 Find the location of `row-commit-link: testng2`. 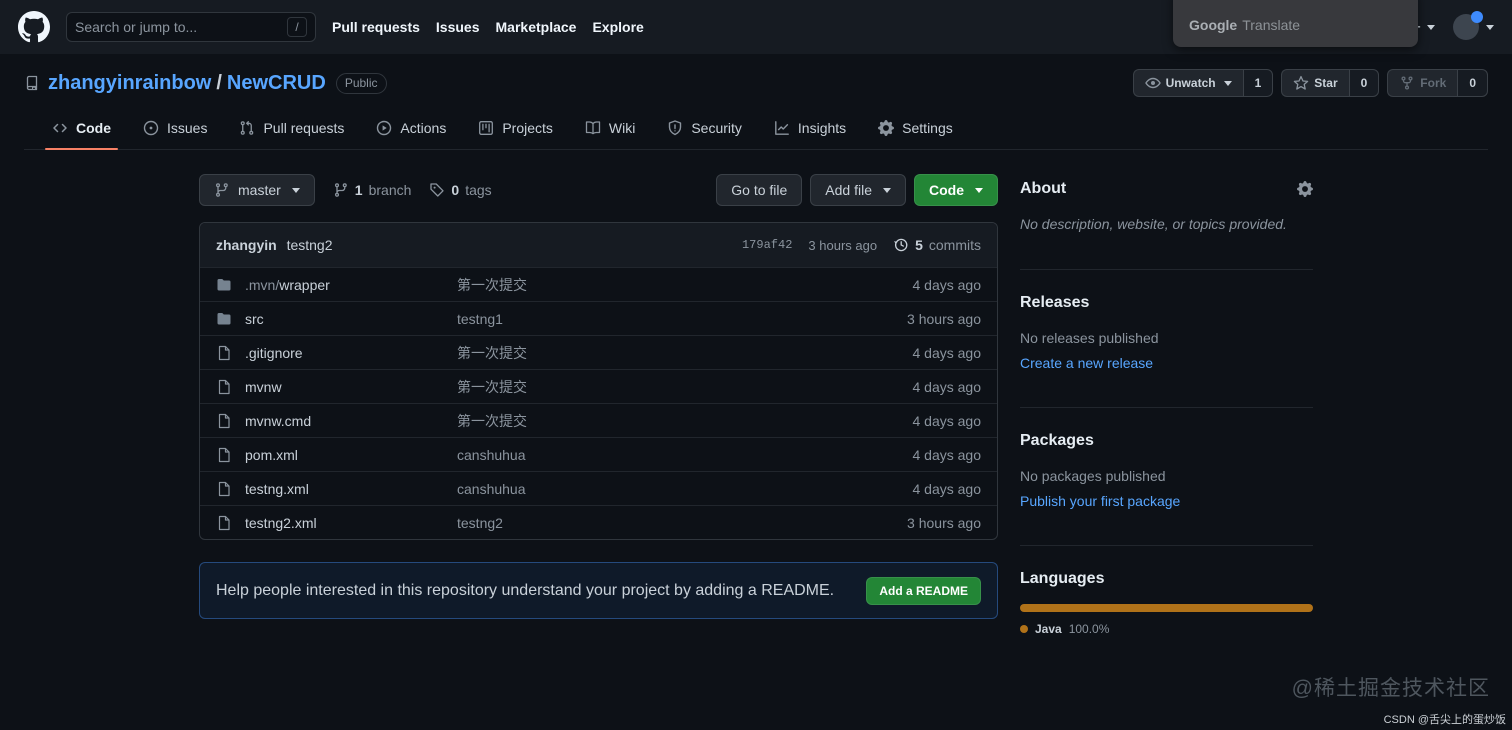

row-commit-link: testng2 is located at coordinates (480, 523).